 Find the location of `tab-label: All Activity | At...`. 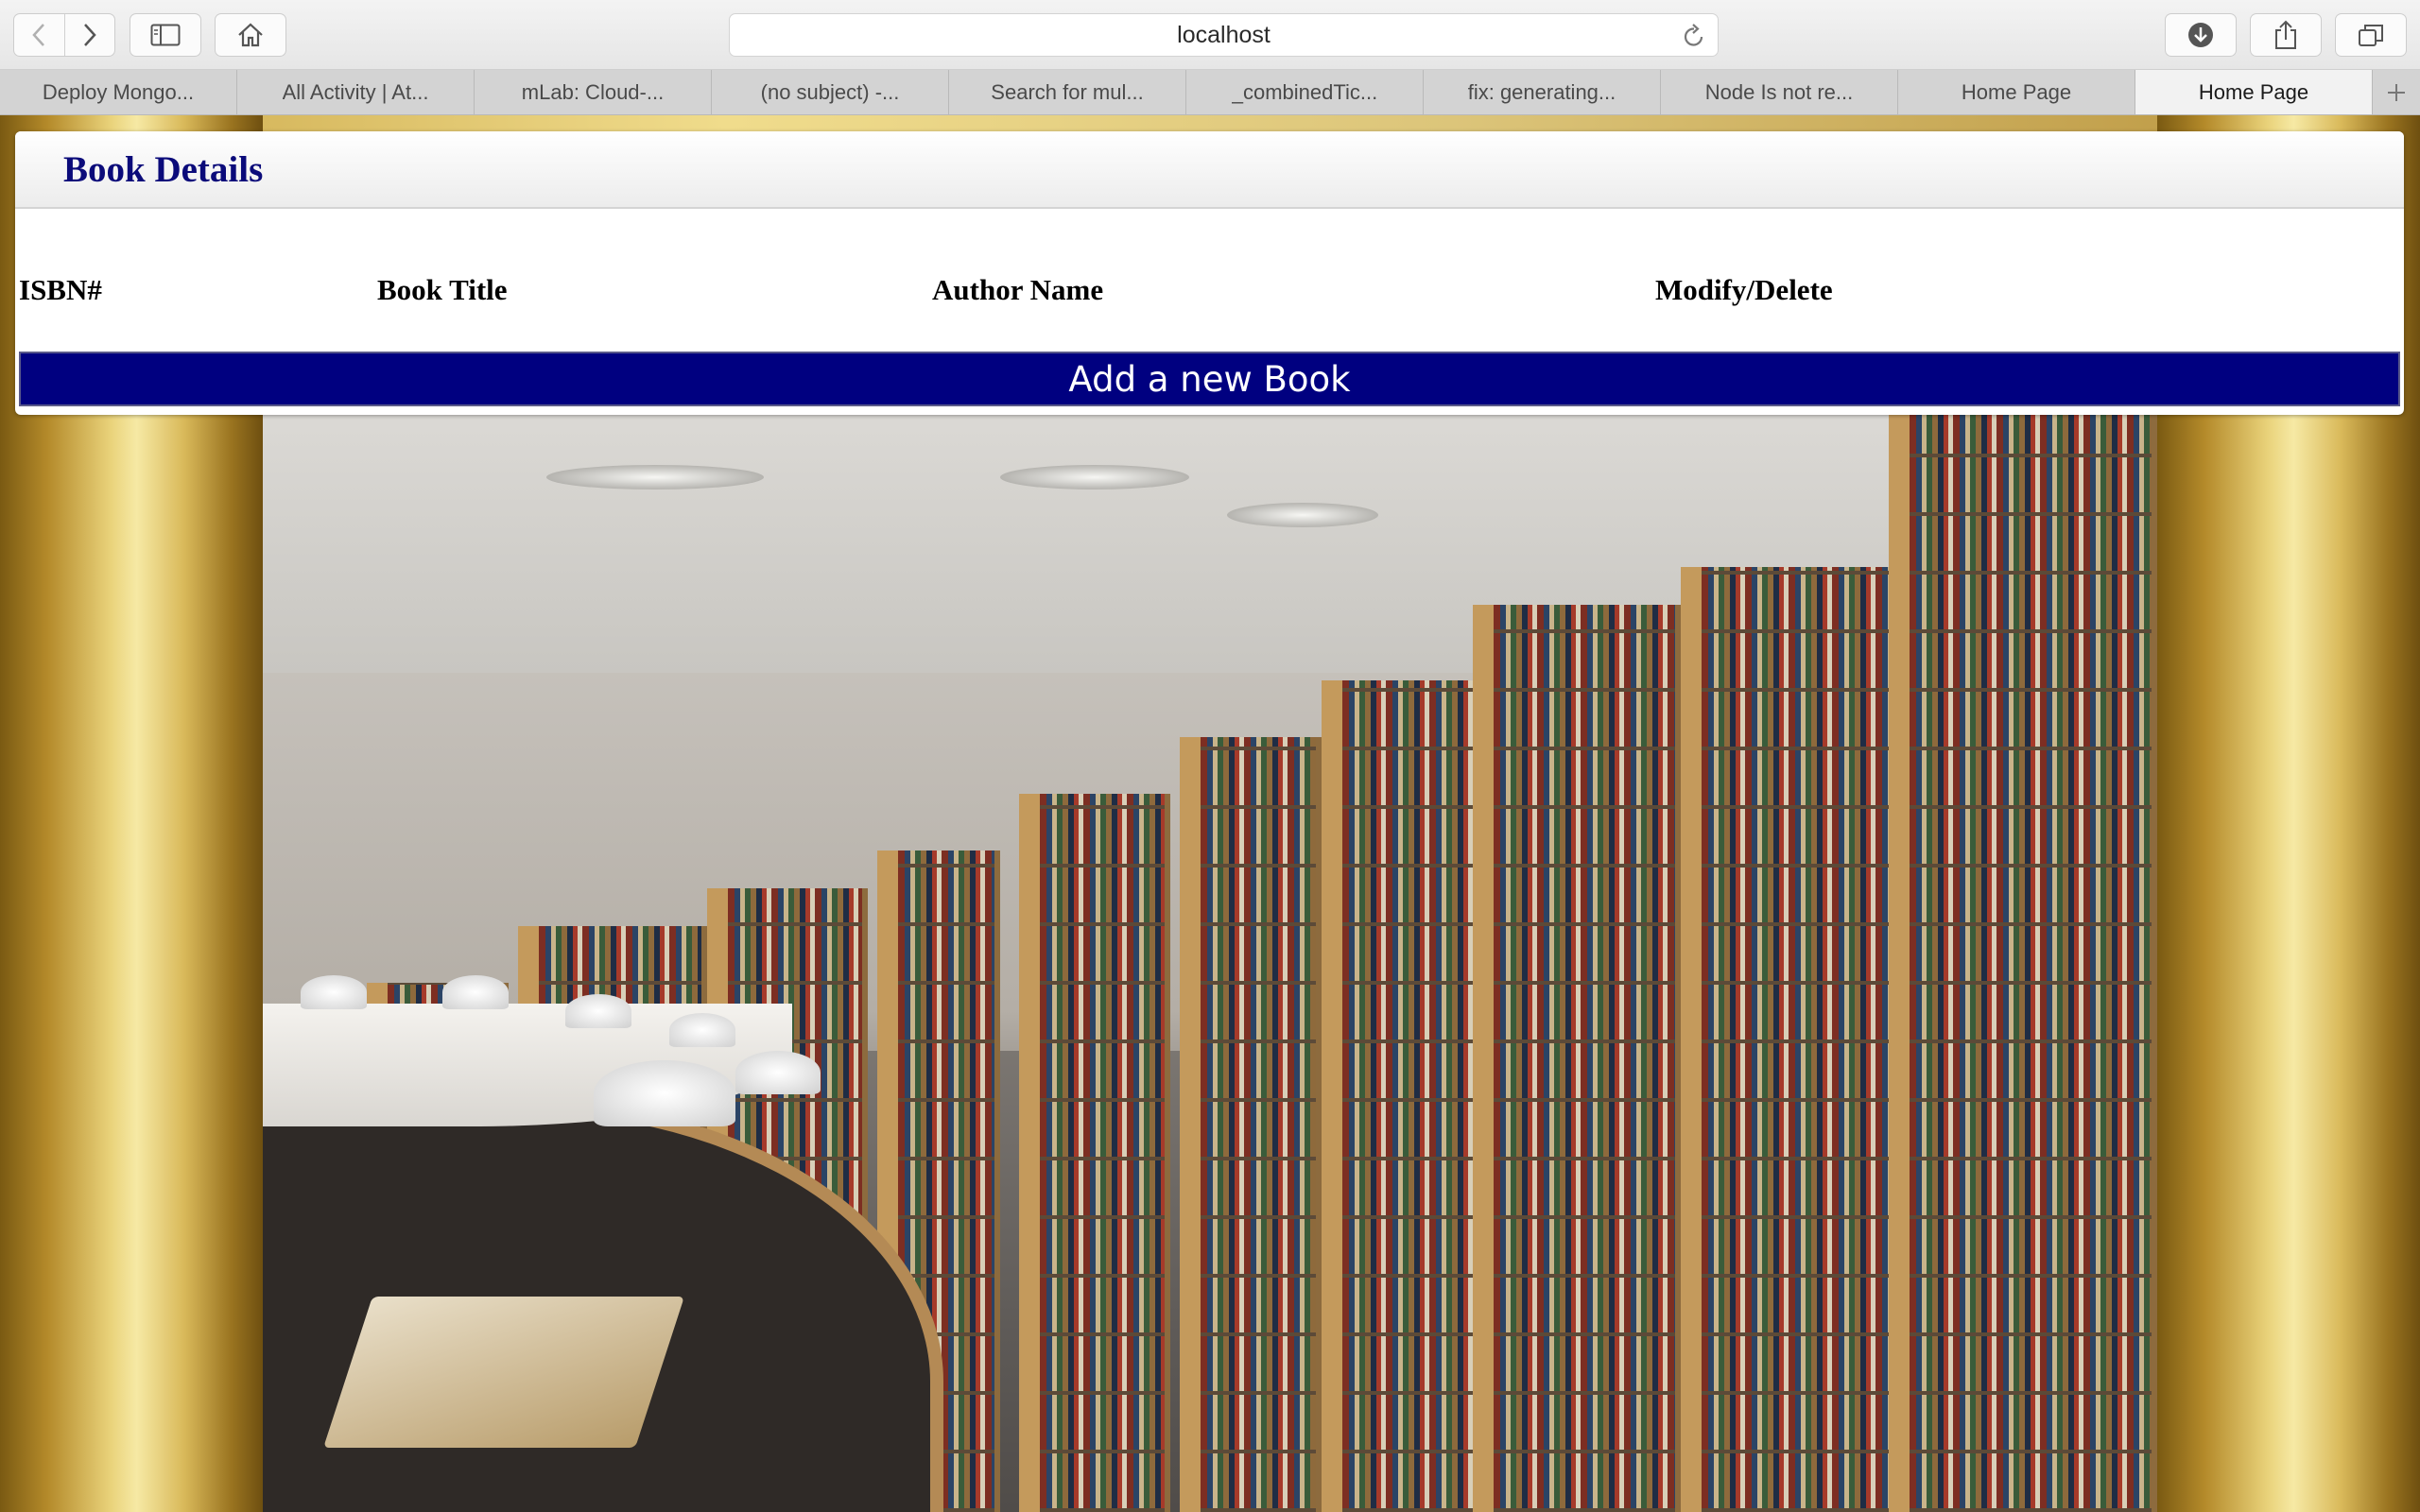

tab-label: All Activity | At... is located at coordinates (355, 91).